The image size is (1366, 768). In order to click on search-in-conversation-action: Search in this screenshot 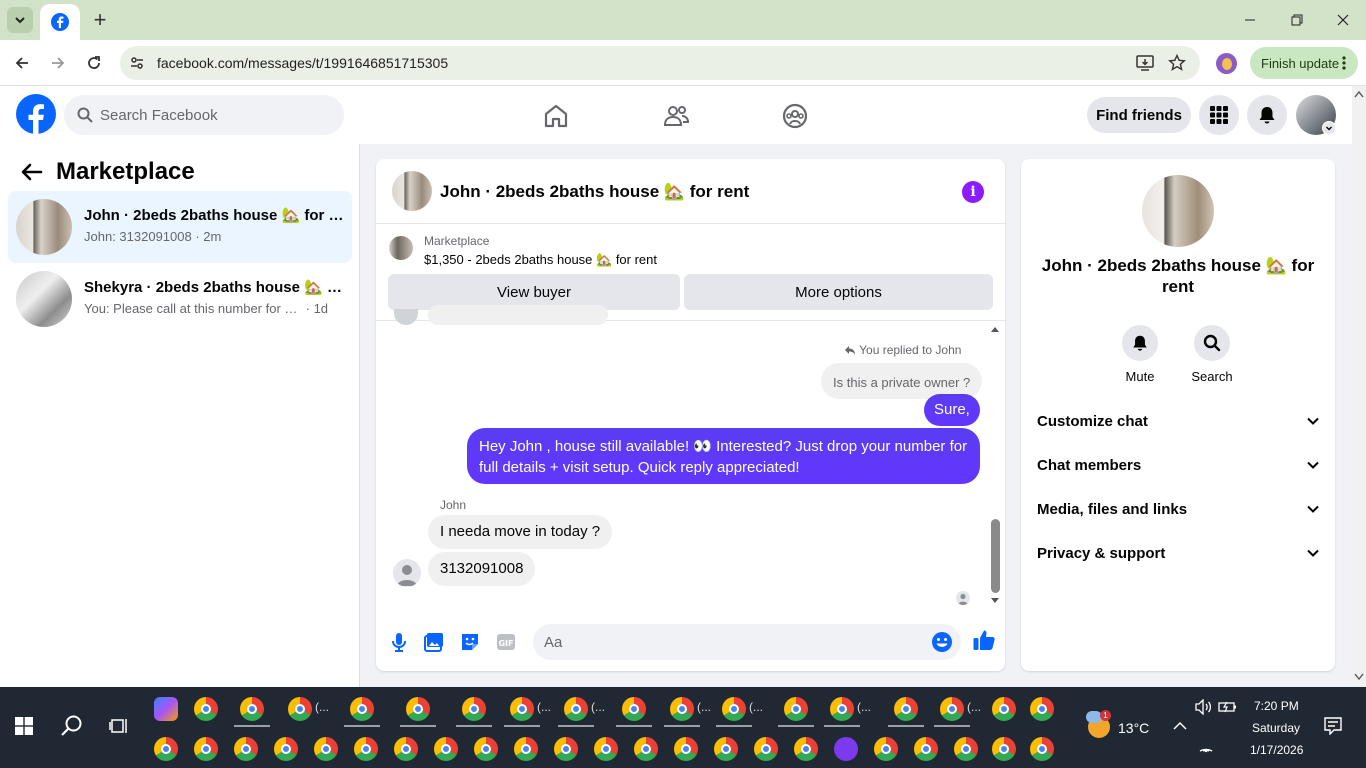, I will do `click(1212, 354)`.